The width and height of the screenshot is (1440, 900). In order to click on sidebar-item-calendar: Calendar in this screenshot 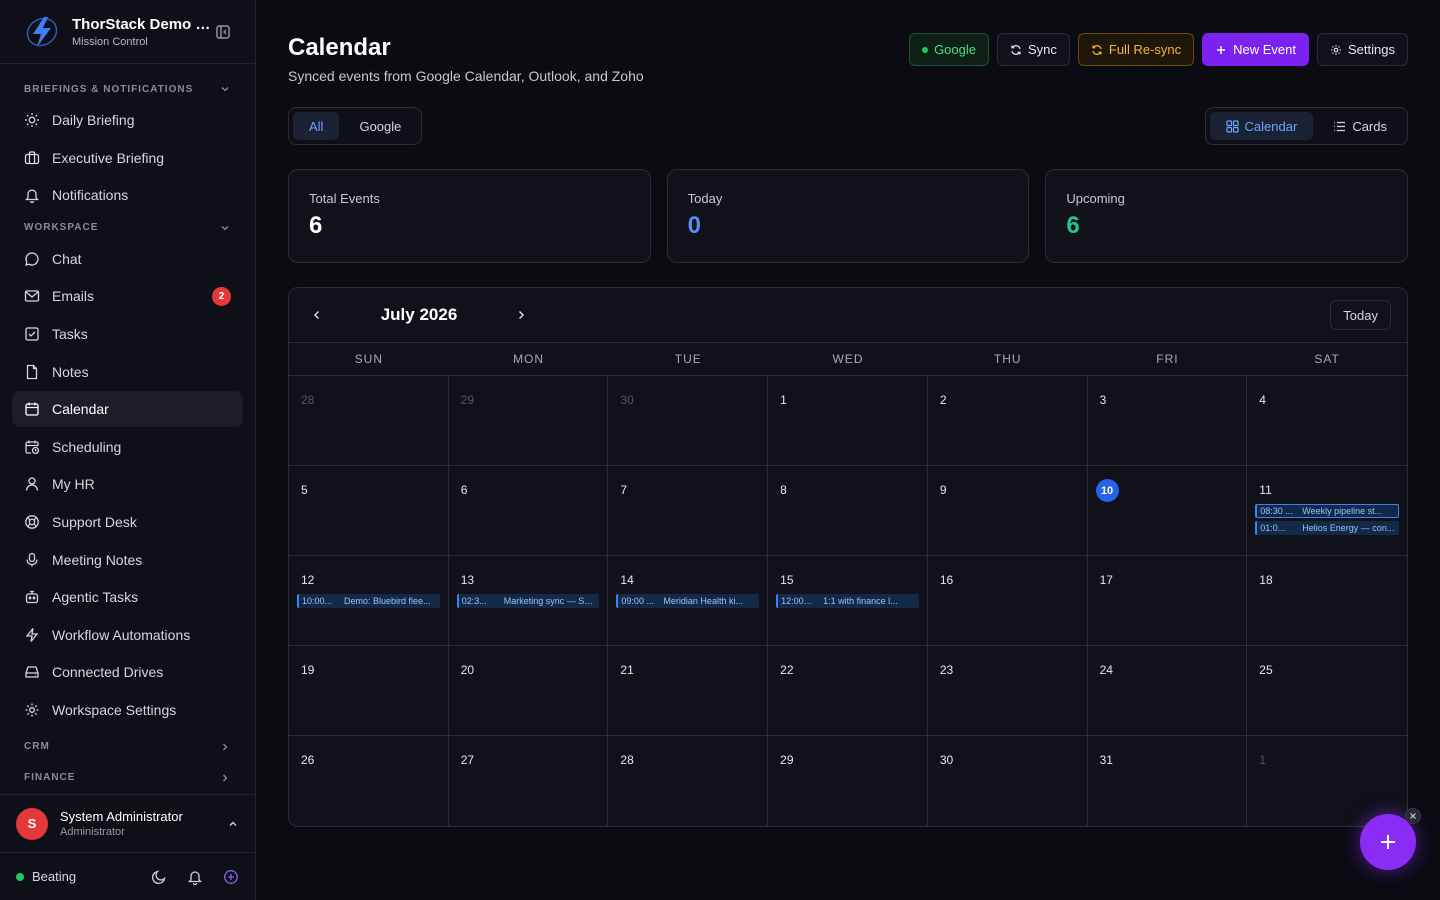, I will do `click(127, 409)`.